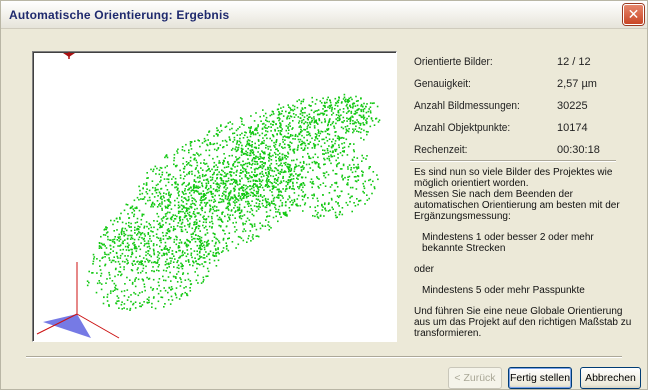 The width and height of the screenshot is (648, 390). What do you see at coordinates (540, 378) in the screenshot?
I see `finish-button: Fertig stellen` at bounding box center [540, 378].